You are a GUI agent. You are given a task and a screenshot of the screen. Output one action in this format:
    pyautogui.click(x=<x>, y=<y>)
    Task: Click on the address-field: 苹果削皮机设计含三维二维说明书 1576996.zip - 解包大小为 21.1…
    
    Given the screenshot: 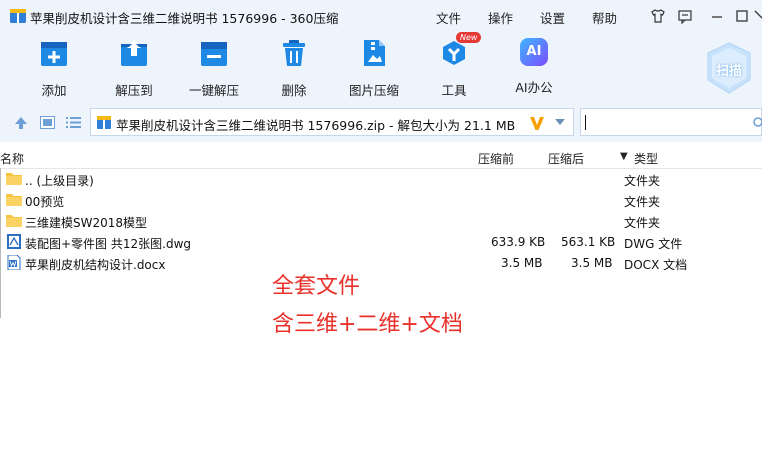 What is the action you would take?
    pyautogui.click(x=332, y=122)
    